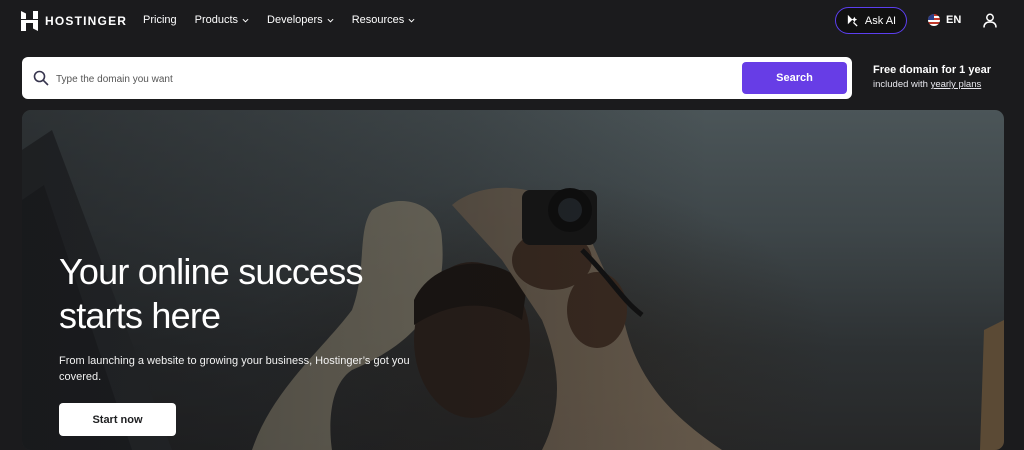  What do you see at coordinates (239, 294) in the screenshot?
I see `hero-title: Your online success starts here` at bounding box center [239, 294].